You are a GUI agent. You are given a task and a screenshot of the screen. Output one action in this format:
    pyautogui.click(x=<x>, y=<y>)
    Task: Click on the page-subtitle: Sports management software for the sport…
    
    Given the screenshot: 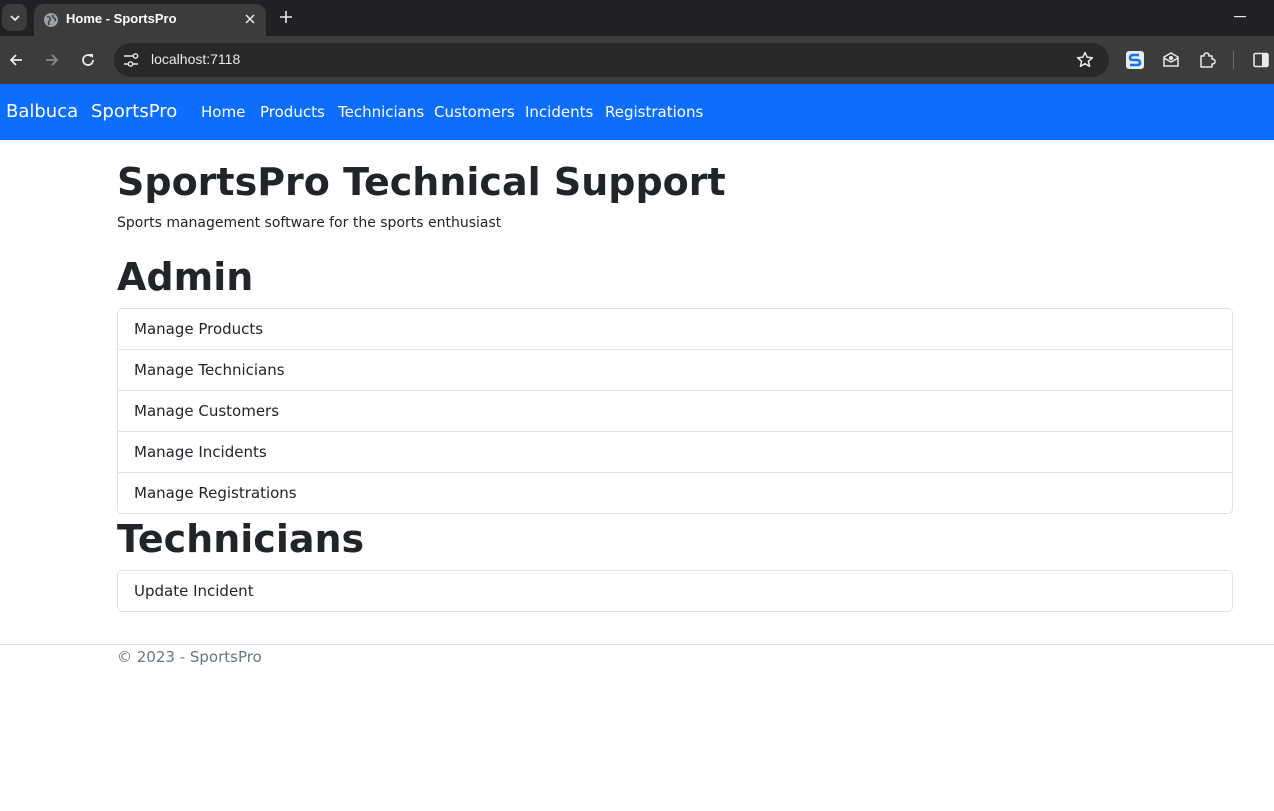 What is the action you would take?
    pyautogui.click(x=309, y=223)
    